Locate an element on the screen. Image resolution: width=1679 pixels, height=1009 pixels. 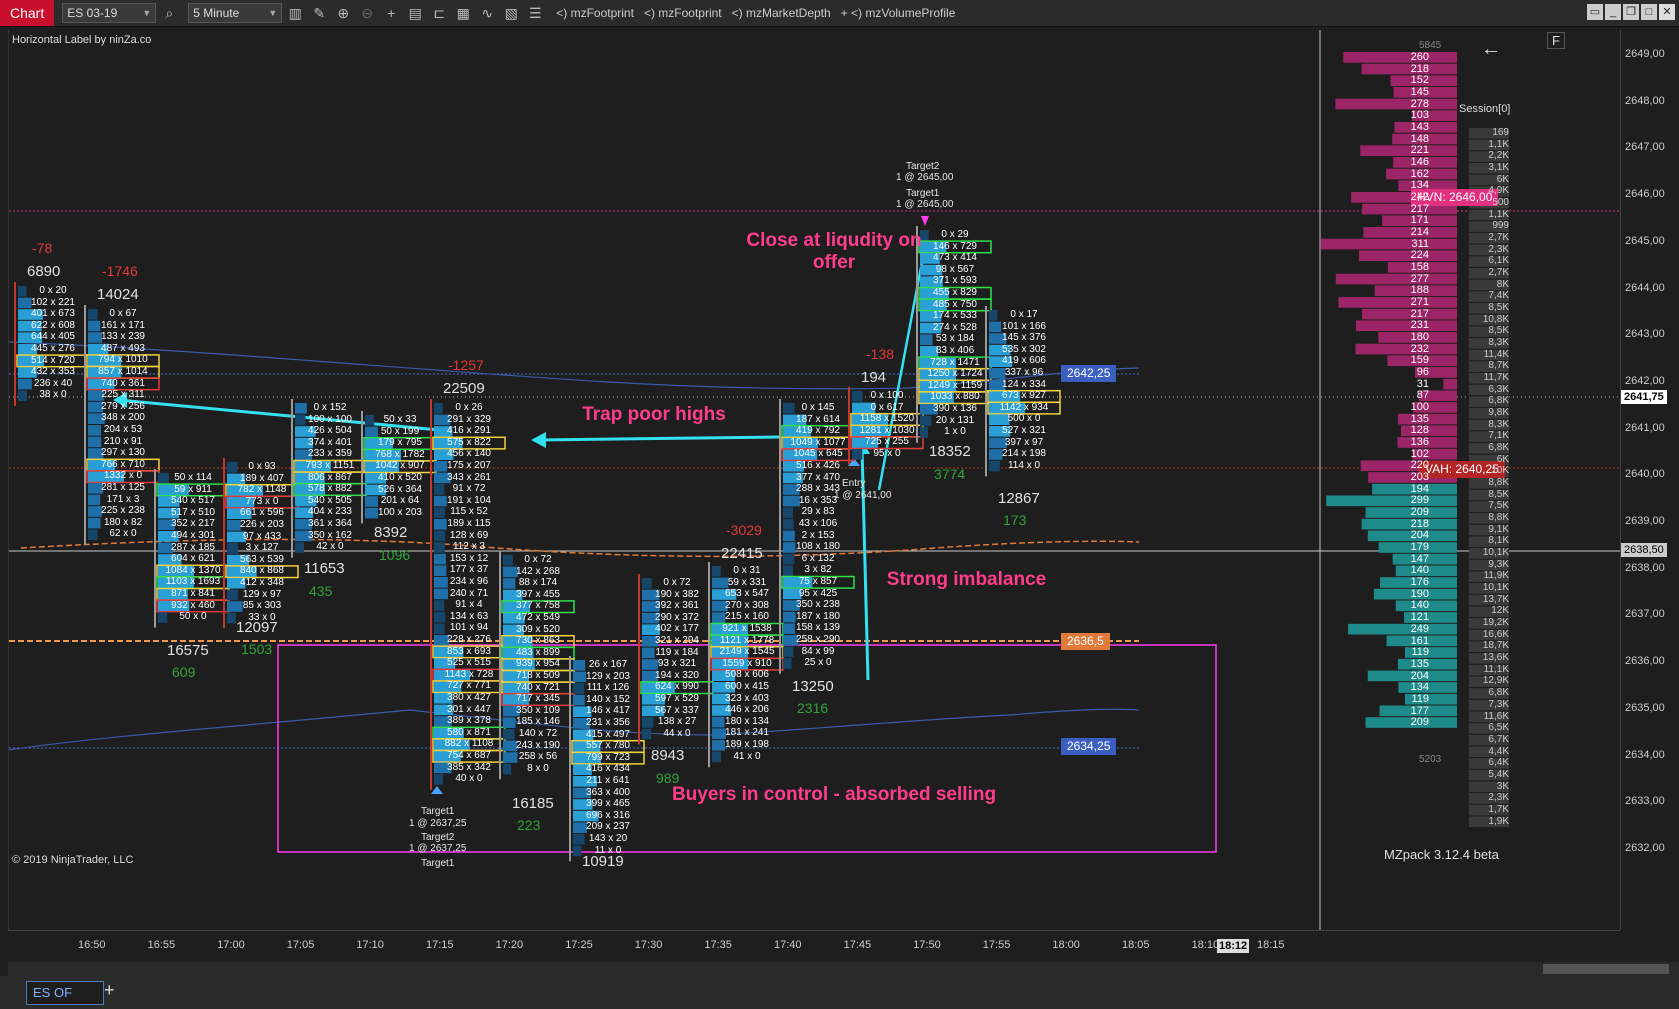
snap-mode-icon: ⊏ is located at coordinates (439, 13).